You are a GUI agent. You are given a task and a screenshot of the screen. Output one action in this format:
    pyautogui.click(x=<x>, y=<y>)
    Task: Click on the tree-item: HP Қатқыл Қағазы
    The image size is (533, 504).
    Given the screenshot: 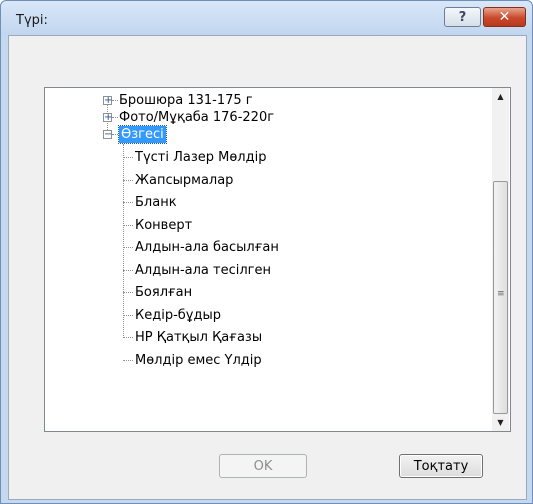 What is the action you would take?
    pyautogui.click(x=198, y=337)
    